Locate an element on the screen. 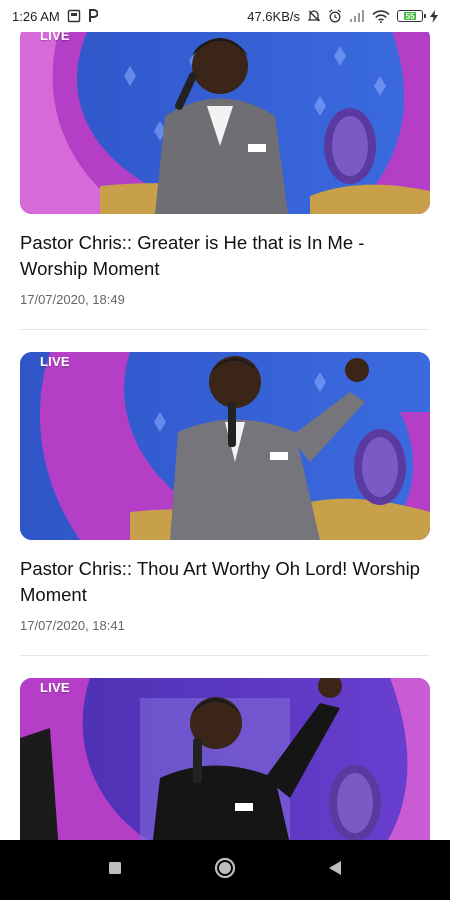 The image size is (450, 900). screenshot-icon is located at coordinates (74, 16).